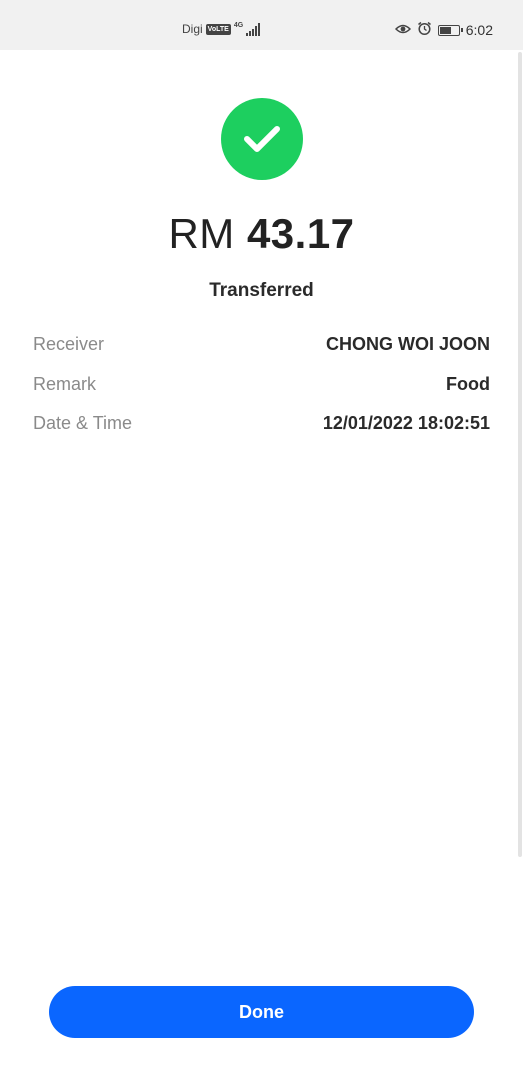 This screenshot has width=523, height=1080. Describe the element at coordinates (424, 30) in the screenshot. I see `alarm-icon` at that location.